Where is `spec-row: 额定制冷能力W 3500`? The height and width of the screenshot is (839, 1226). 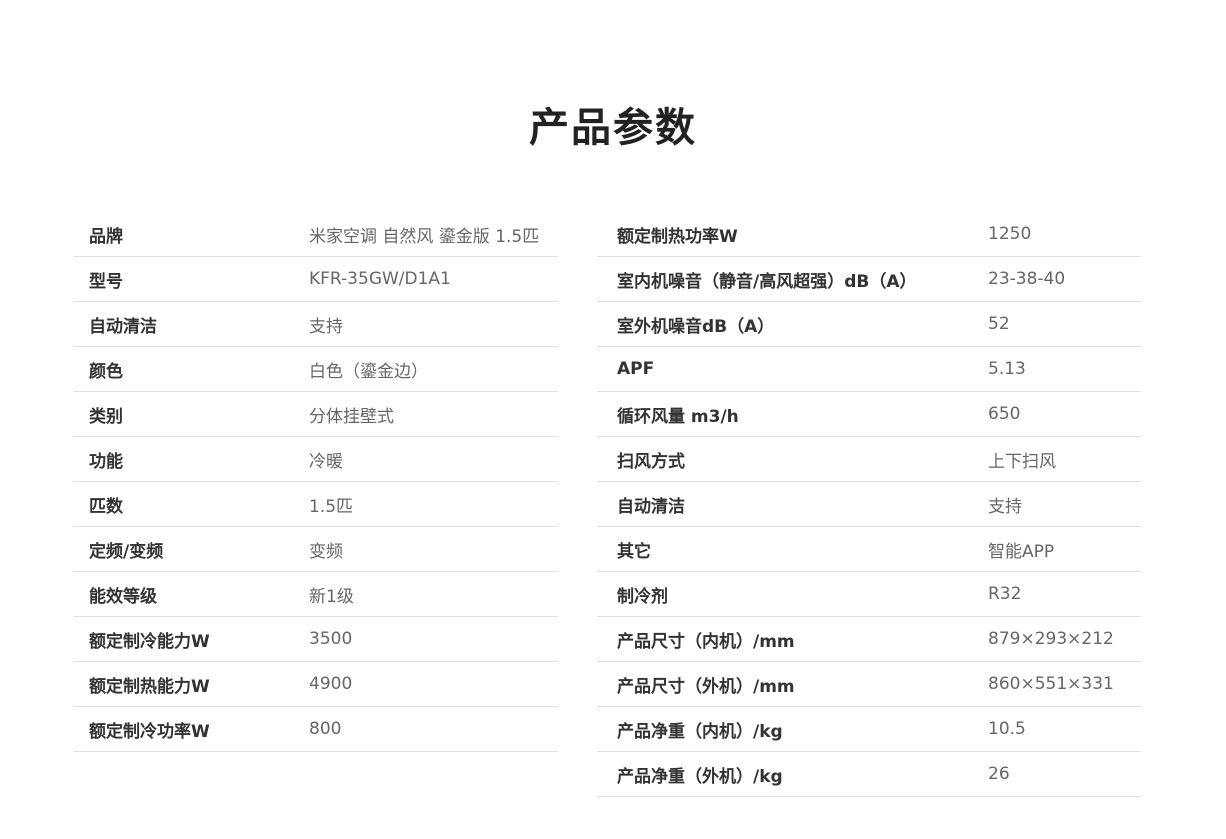
spec-row: 额定制冷能力W 3500 is located at coordinates (315, 639).